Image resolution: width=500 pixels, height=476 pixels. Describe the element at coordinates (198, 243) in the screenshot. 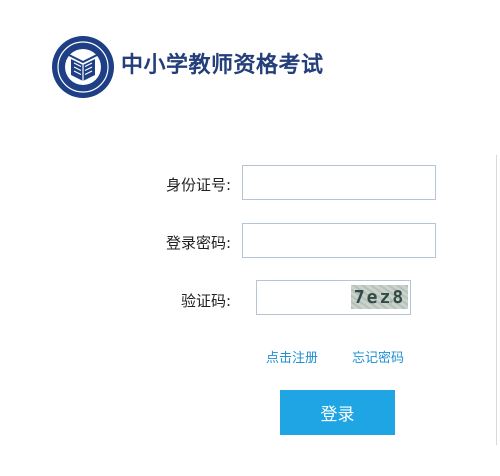

I see `password-label: 登录密码:` at that location.